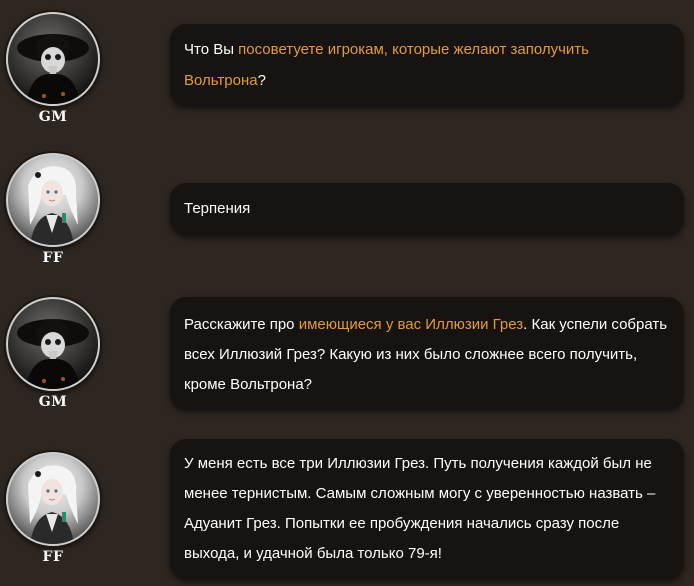  Describe the element at coordinates (211, 49) in the screenshot. I see `message-text: Что Вы` at that location.